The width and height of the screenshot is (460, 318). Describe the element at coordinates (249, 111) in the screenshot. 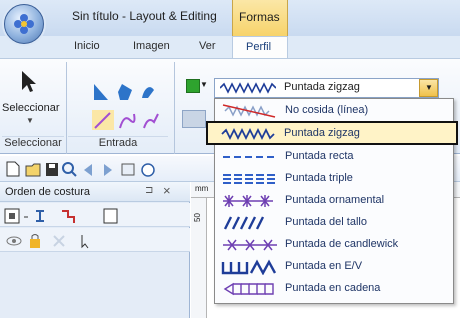

I see `no-stitch-icon` at that location.